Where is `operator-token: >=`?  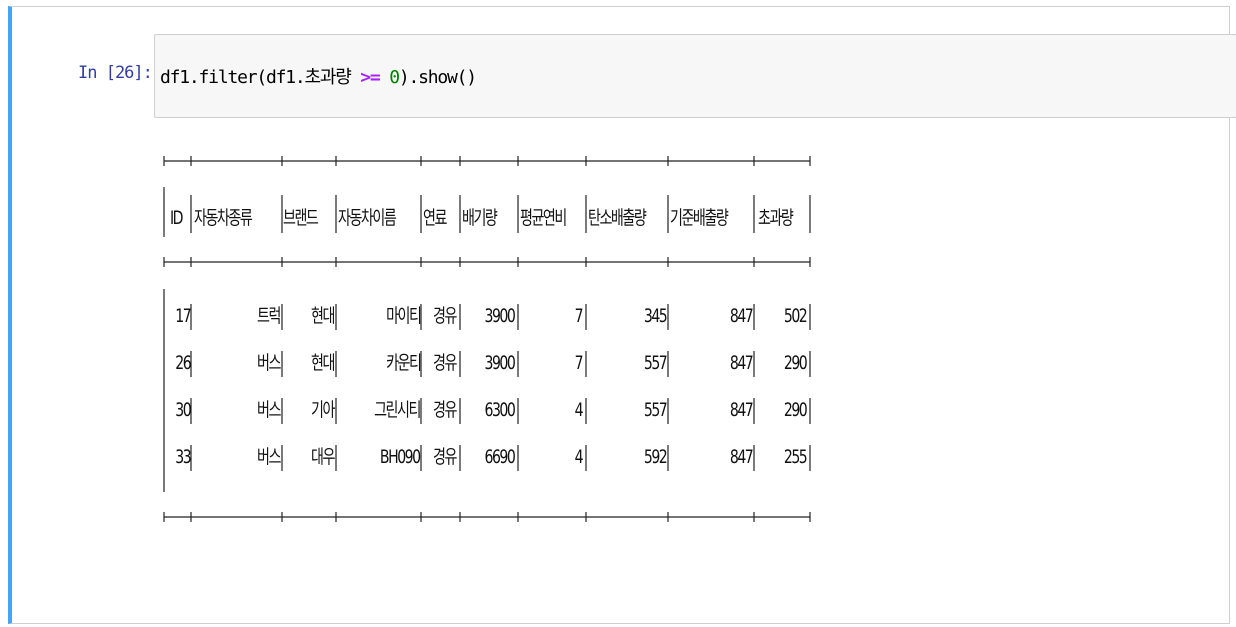 operator-token: >= is located at coordinates (370, 77).